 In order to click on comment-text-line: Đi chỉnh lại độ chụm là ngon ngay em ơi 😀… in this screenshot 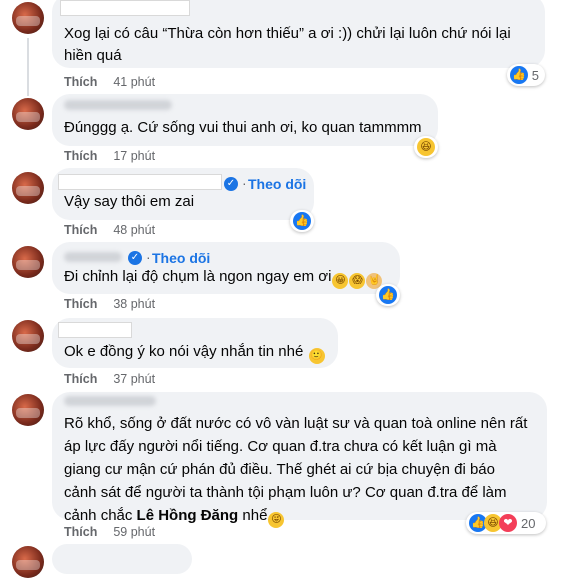, I will do `click(223, 277)`.